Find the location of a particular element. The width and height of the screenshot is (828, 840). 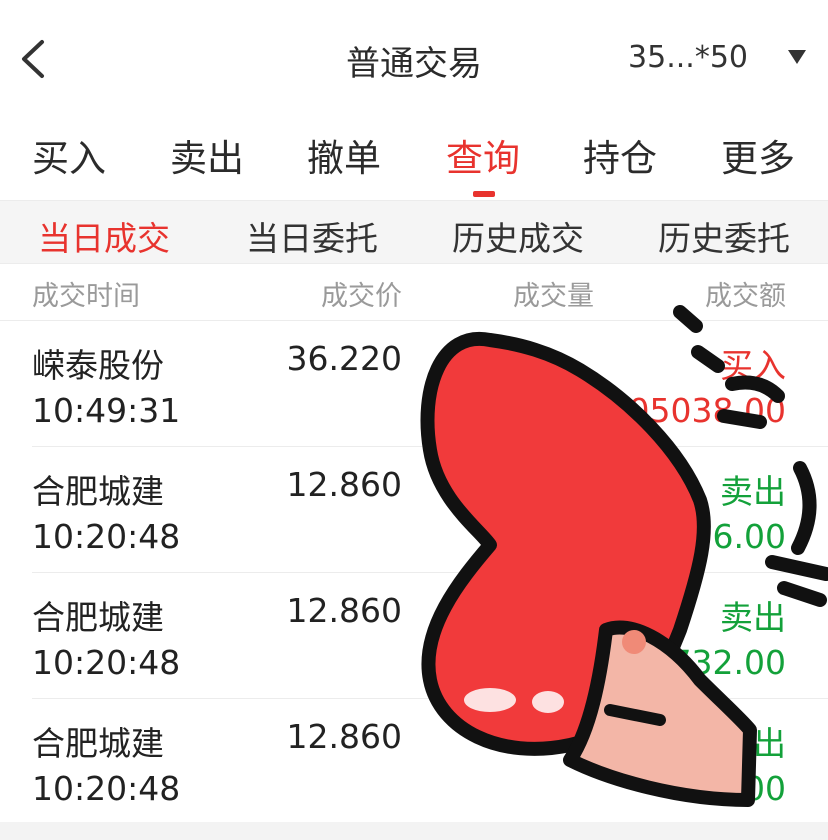

triangle-down-icon is located at coordinates (797, 57).